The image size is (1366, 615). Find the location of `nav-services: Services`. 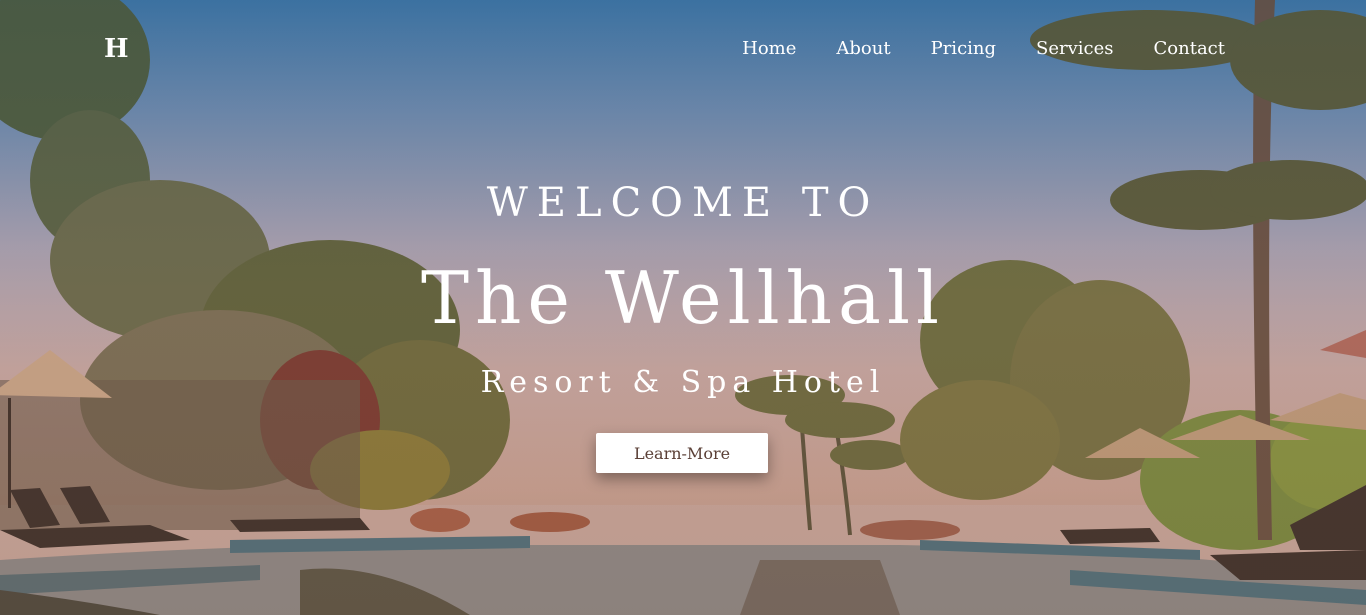

nav-services: Services is located at coordinates (1074, 48).